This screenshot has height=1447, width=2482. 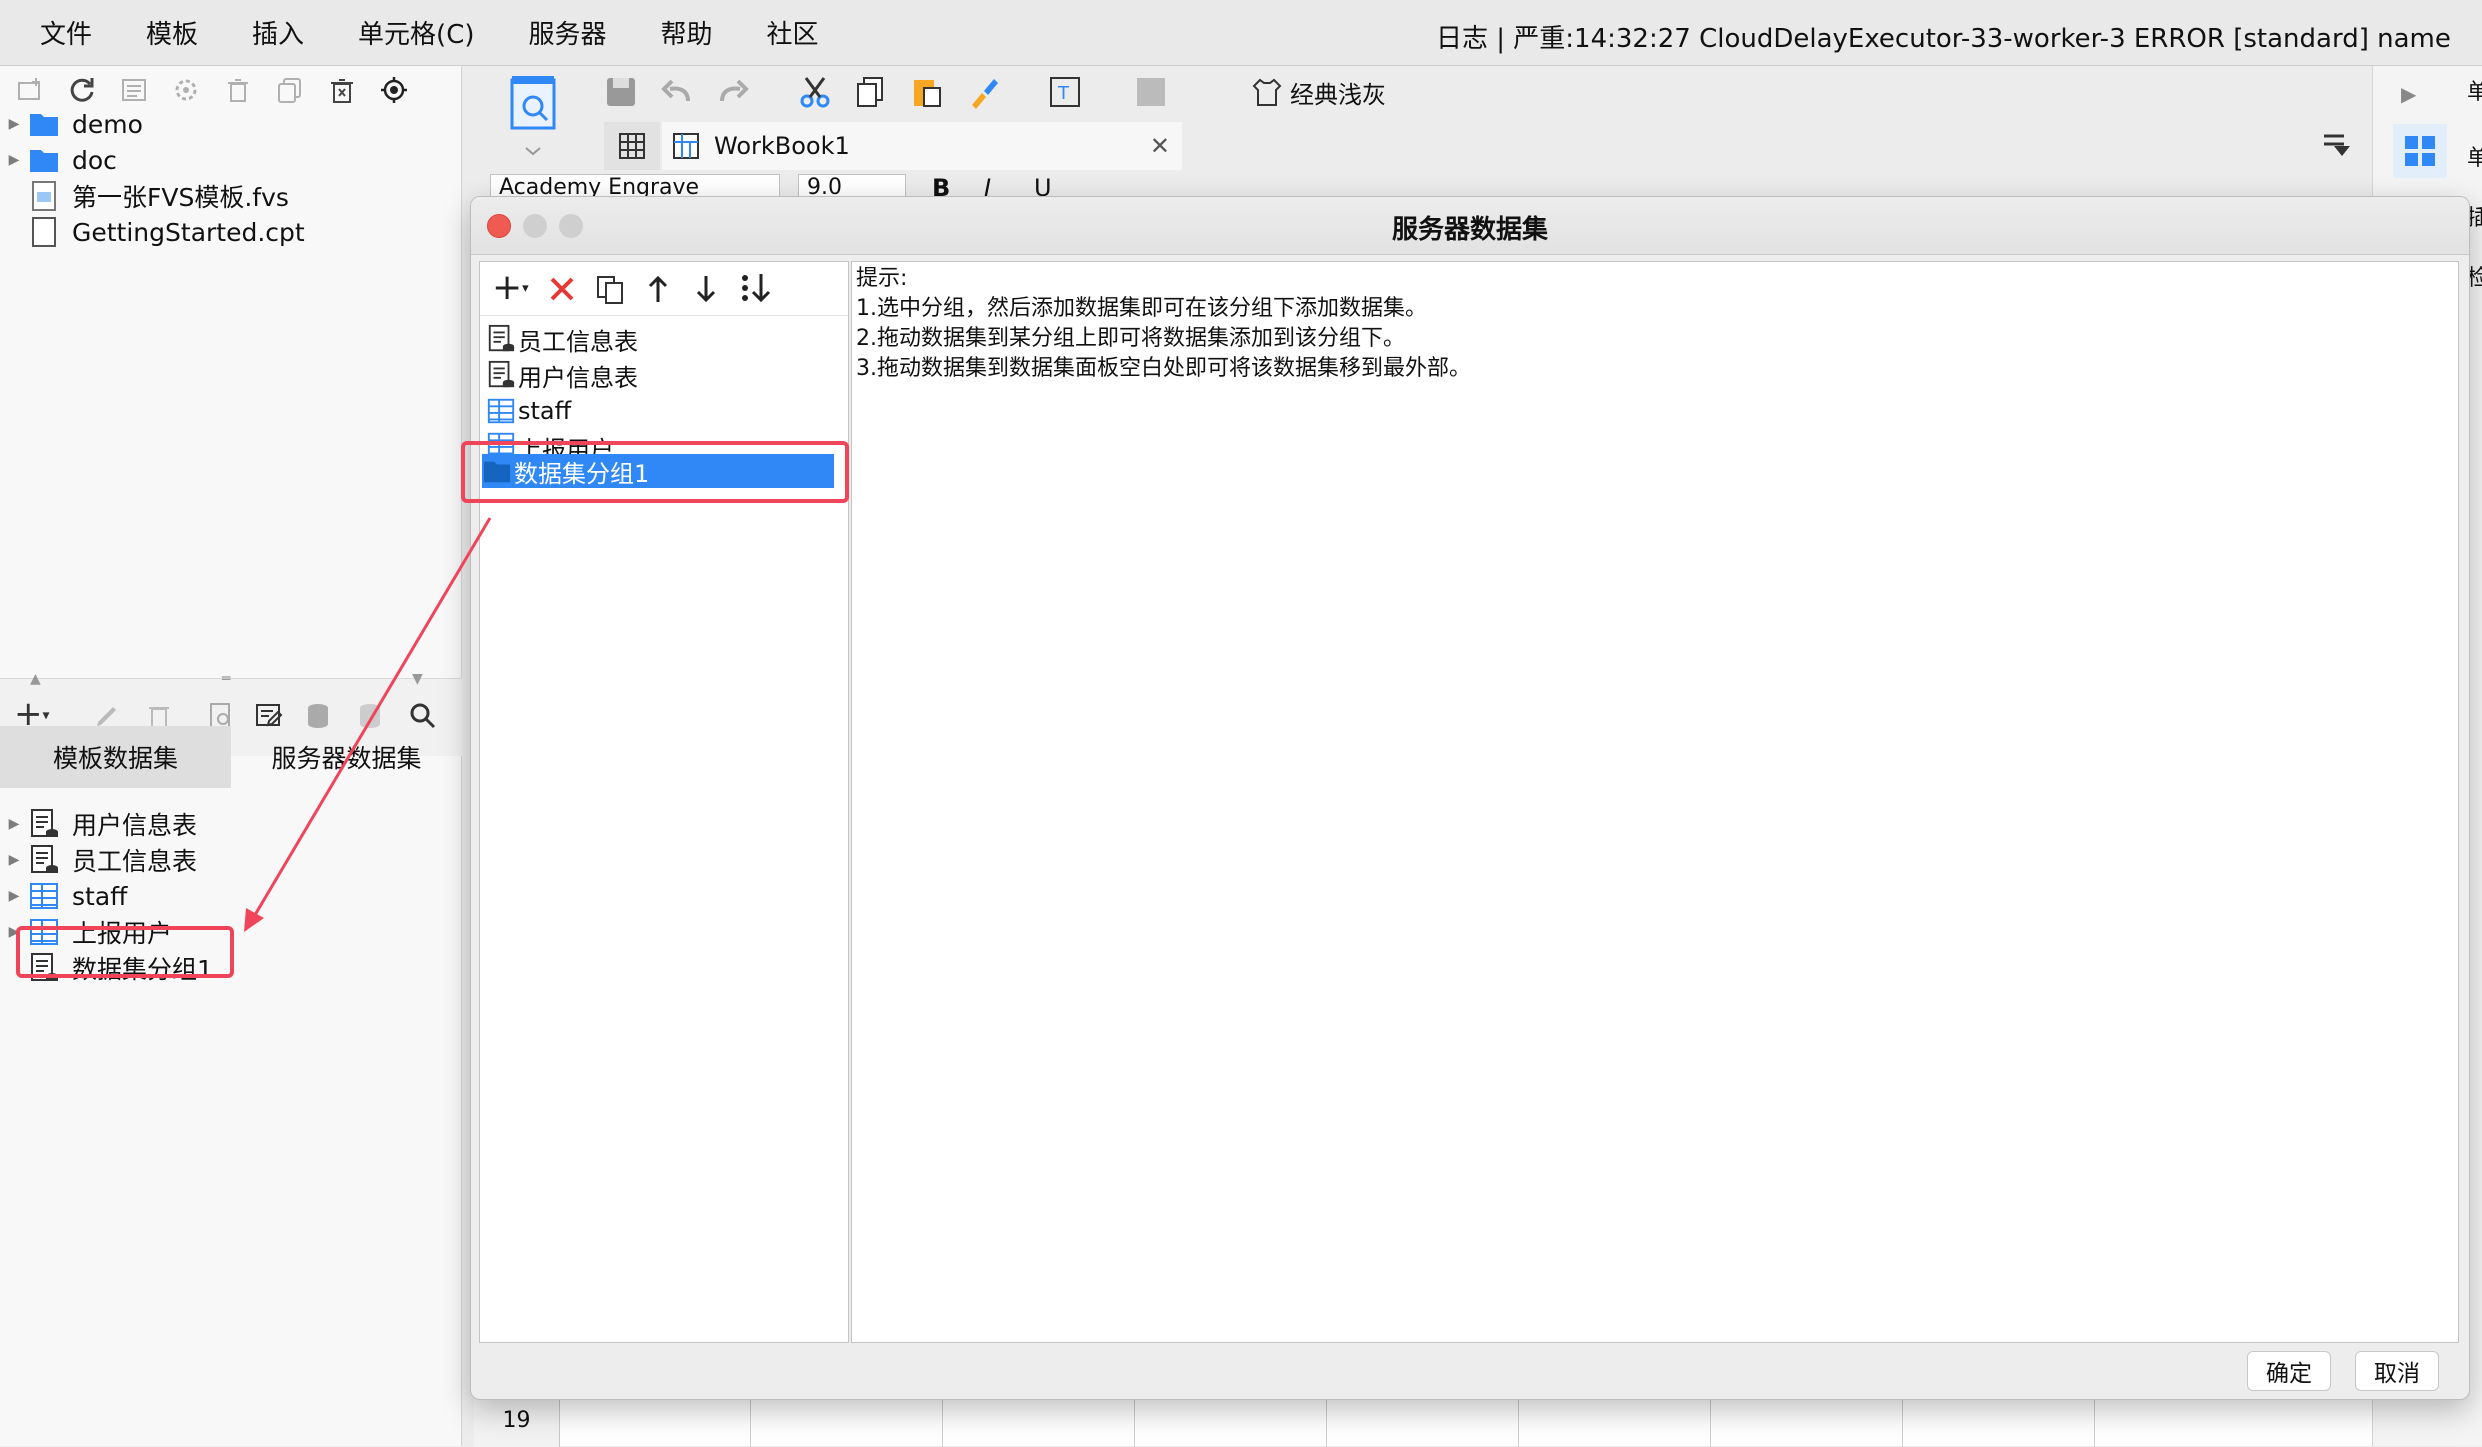 What do you see at coordinates (368, 724) in the screenshot?
I see `annotation-arrow` at bounding box center [368, 724].